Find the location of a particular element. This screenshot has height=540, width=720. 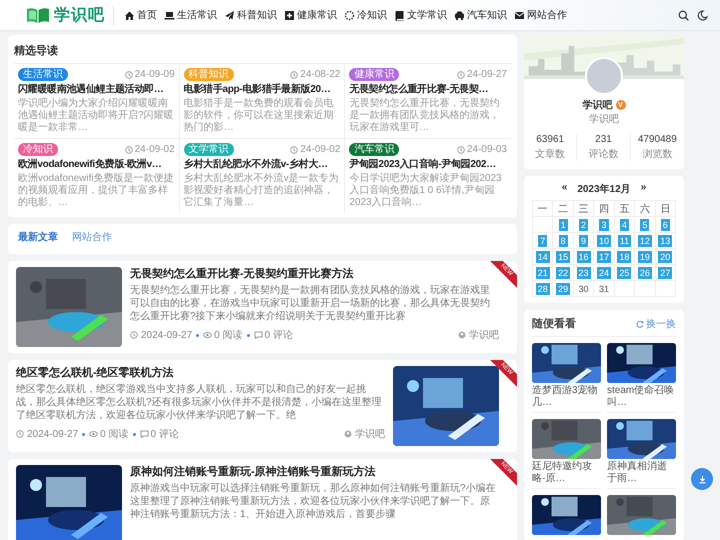

article-title-link: 原神如何注销账号重新玩-原神注销账号重新玩方法 is located at coordinates (314, 472).